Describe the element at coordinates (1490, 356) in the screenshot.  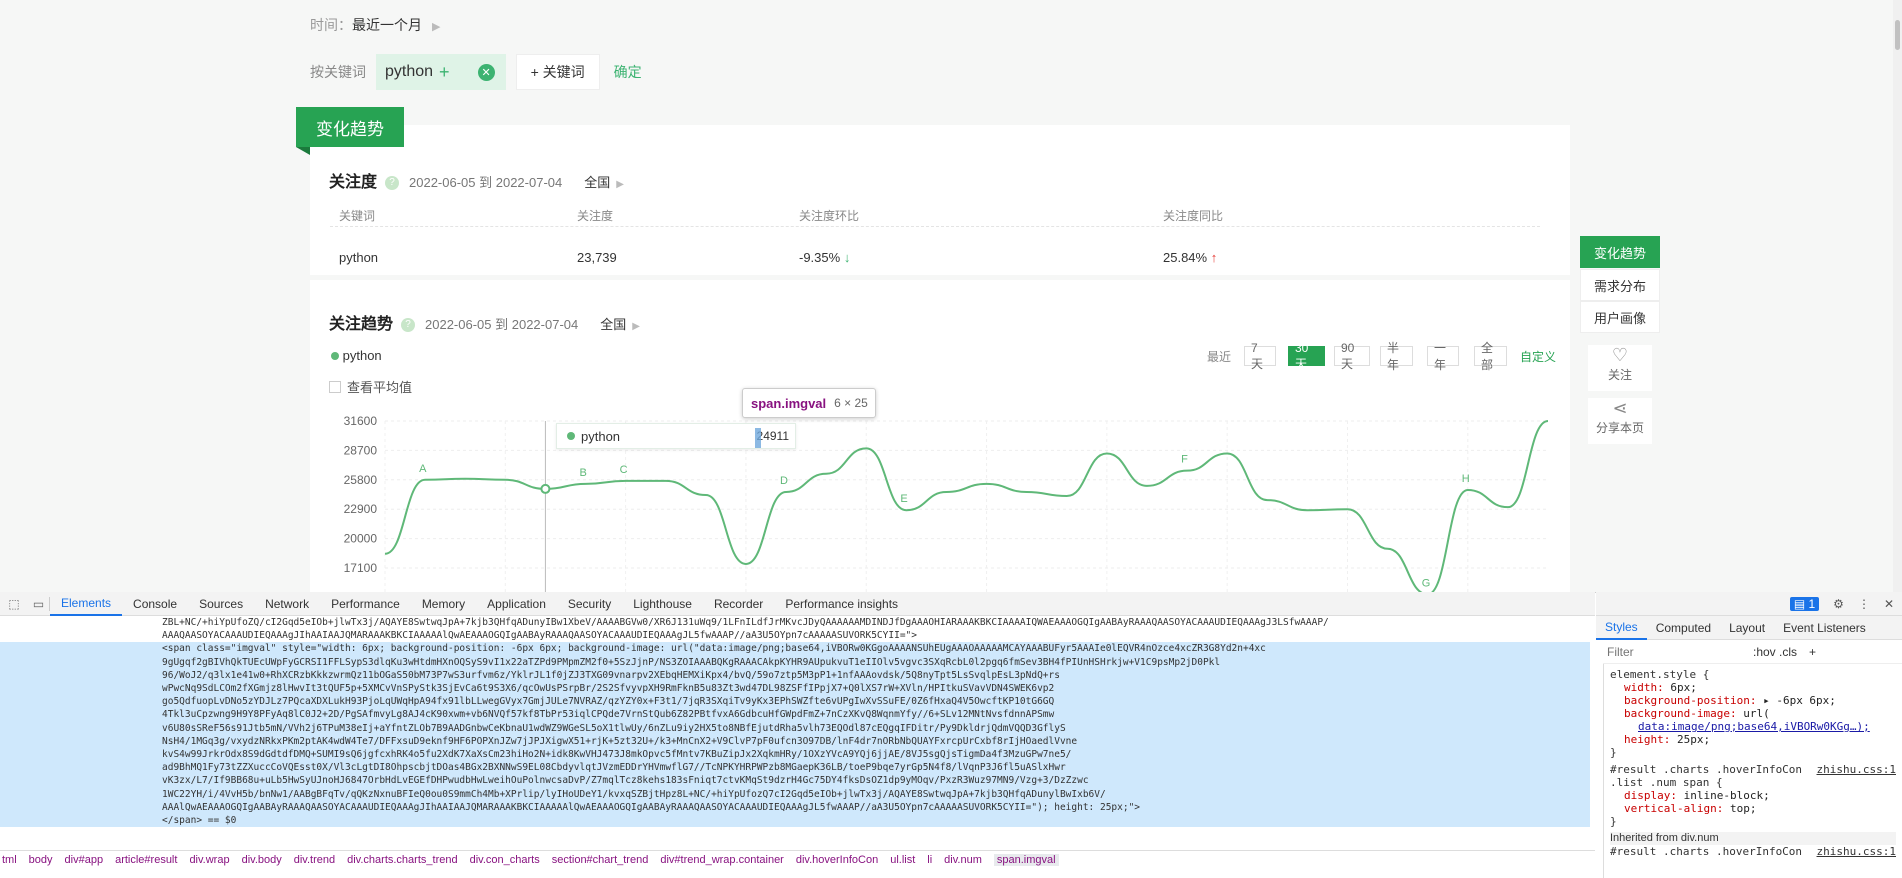
I see `range-all: 全部` at that location.